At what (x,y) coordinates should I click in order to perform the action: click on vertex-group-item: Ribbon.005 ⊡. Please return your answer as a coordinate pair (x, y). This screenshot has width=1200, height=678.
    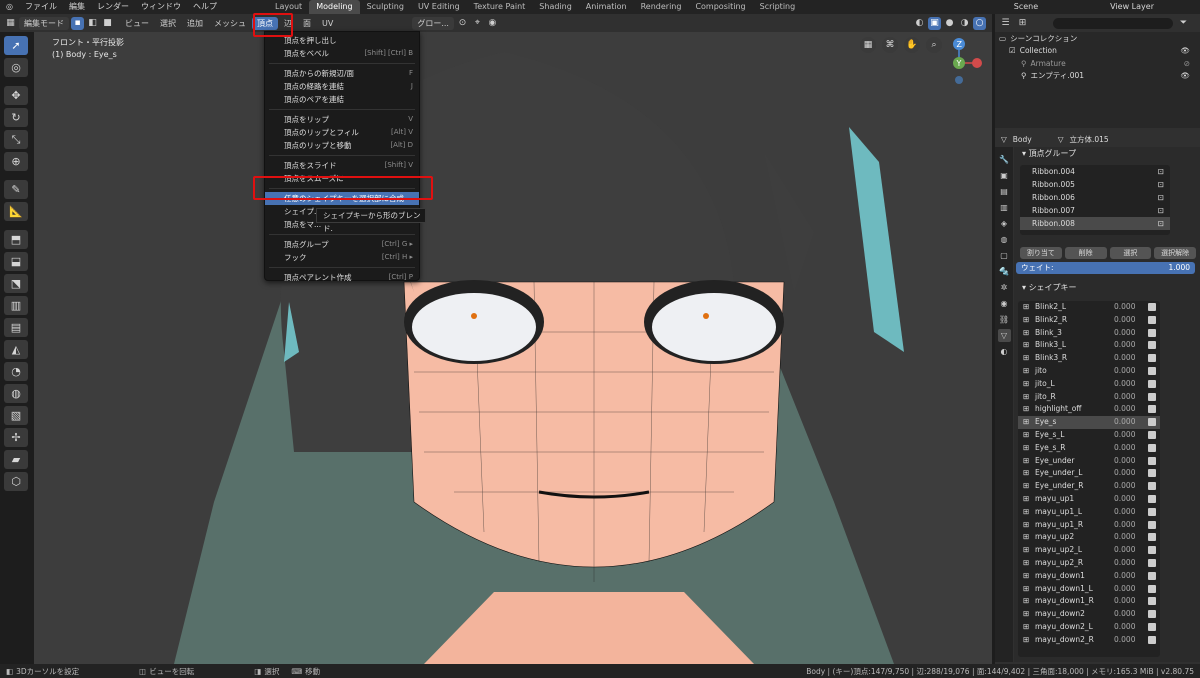
    Looking at the image, I should click on (1095, 184).